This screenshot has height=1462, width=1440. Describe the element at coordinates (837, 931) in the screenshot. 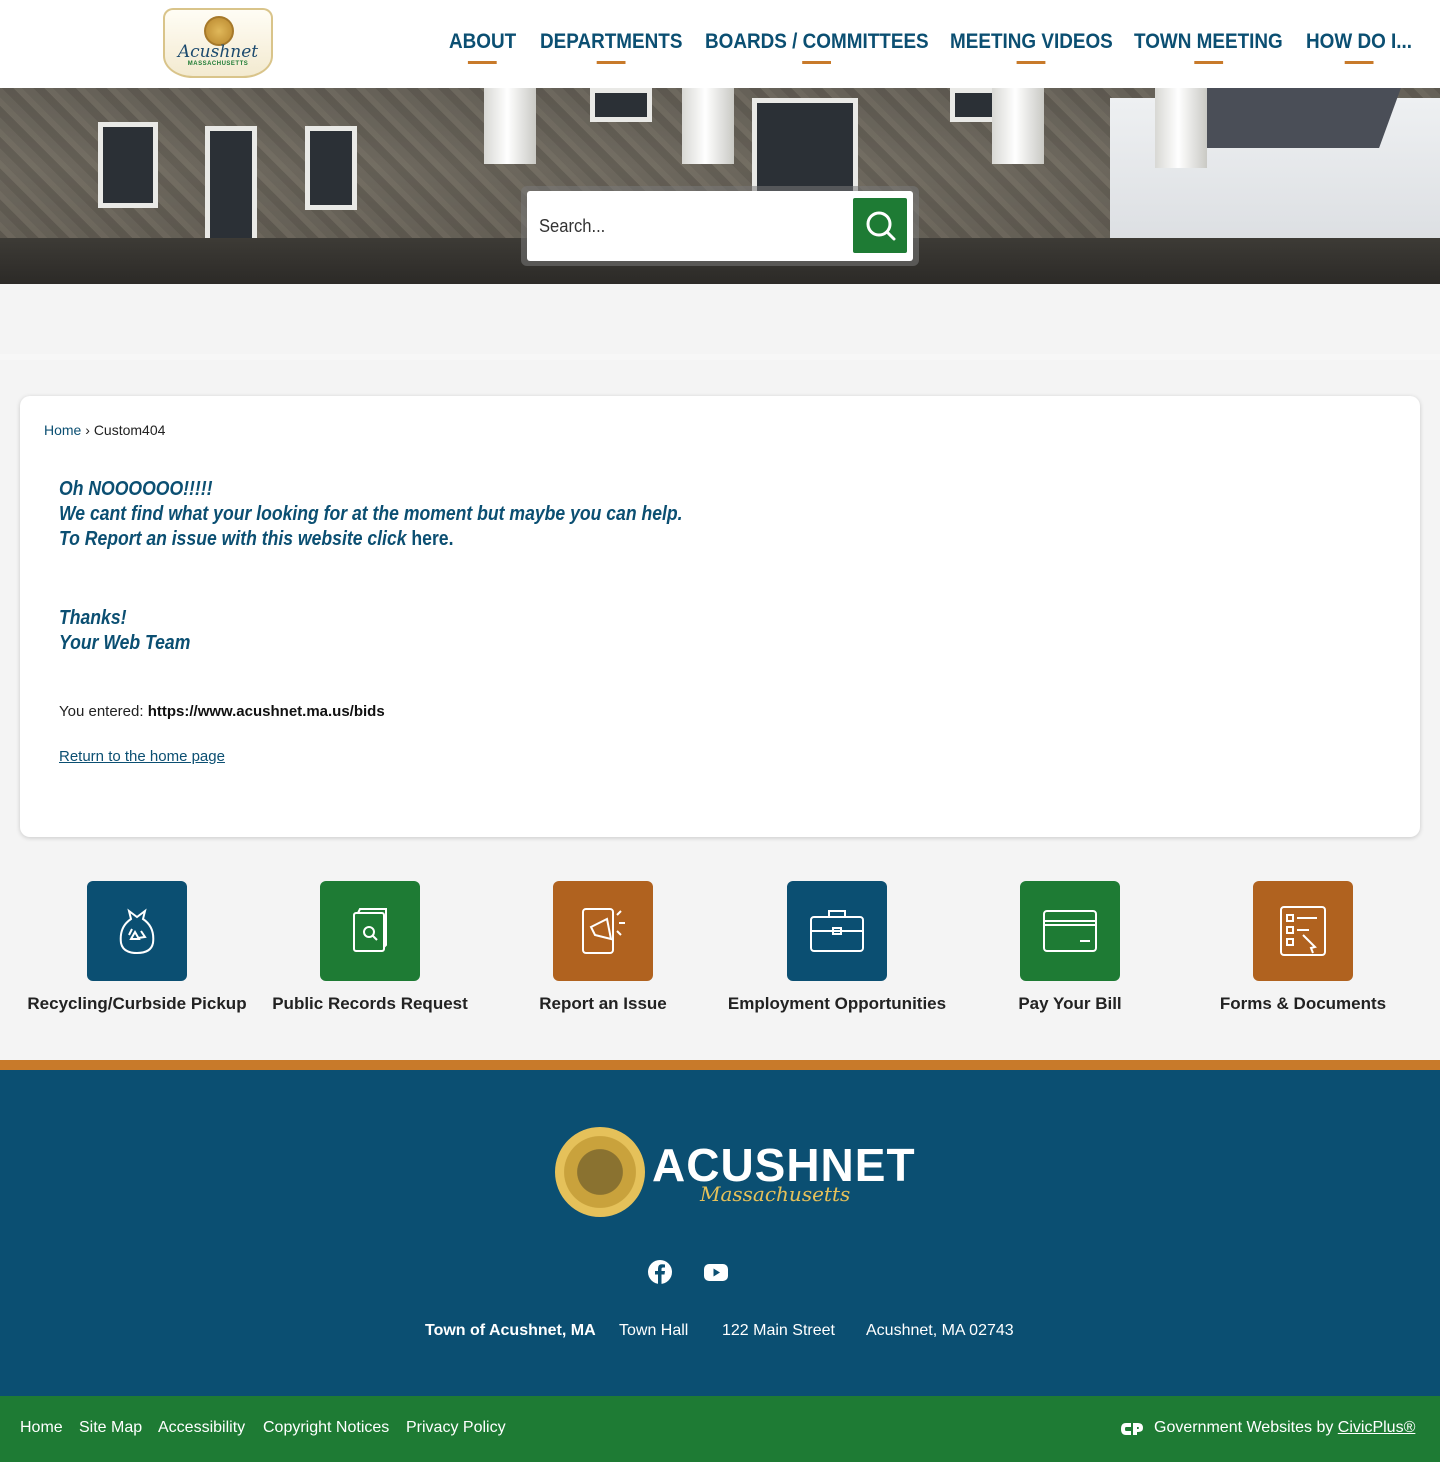

I see `briefcase-icon` at that location.